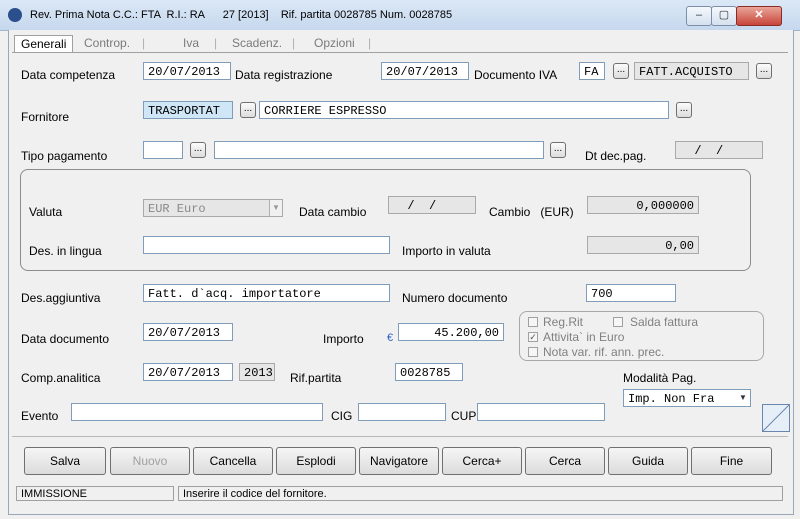  I want to click on cerca-plus-button: Cerca+, so click(482, 461).